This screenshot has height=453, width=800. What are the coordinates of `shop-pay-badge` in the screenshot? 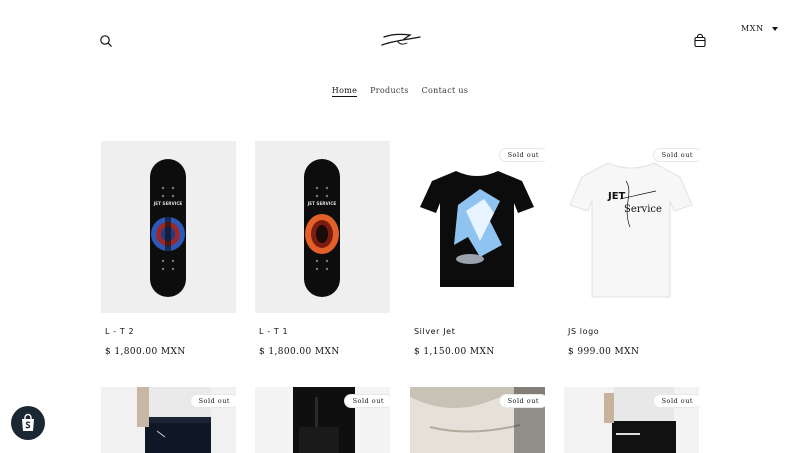 It's located at (28, 423).